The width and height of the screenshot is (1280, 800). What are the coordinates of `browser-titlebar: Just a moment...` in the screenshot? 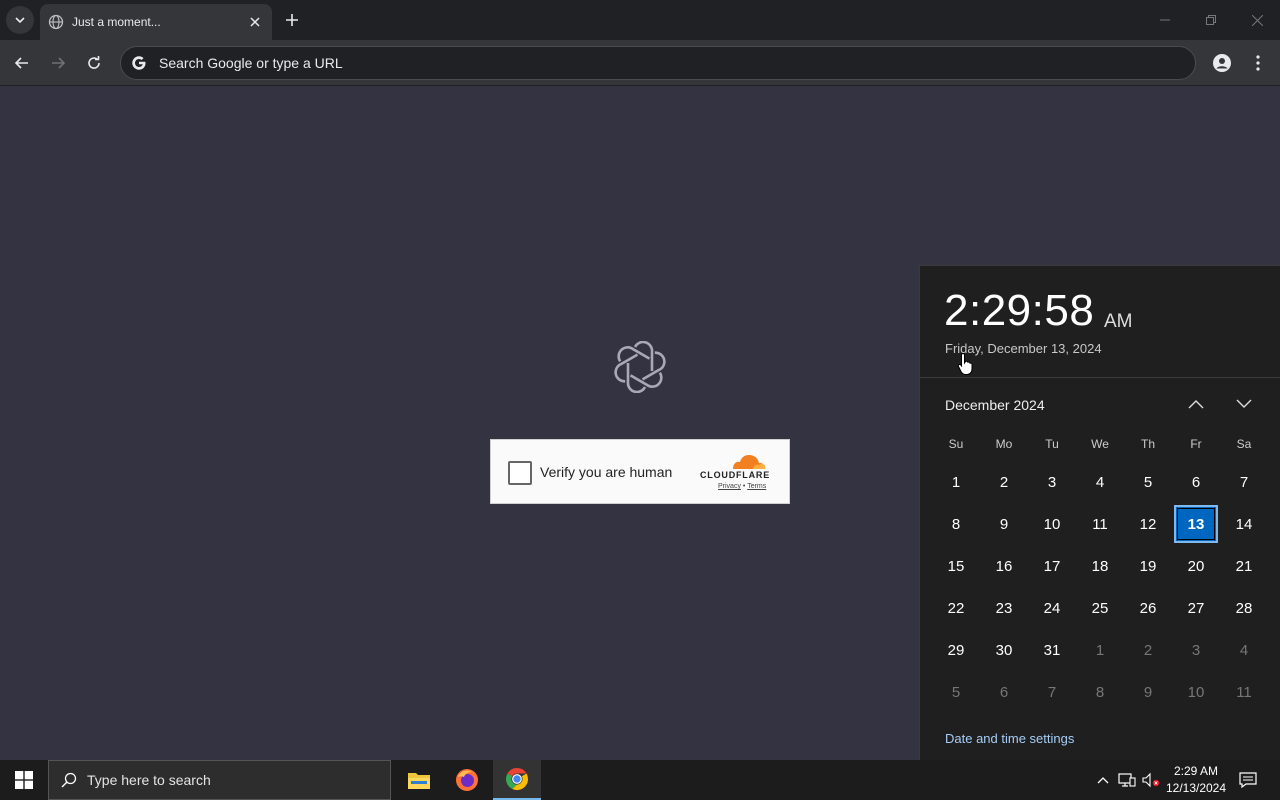 It's located at (640, 20).